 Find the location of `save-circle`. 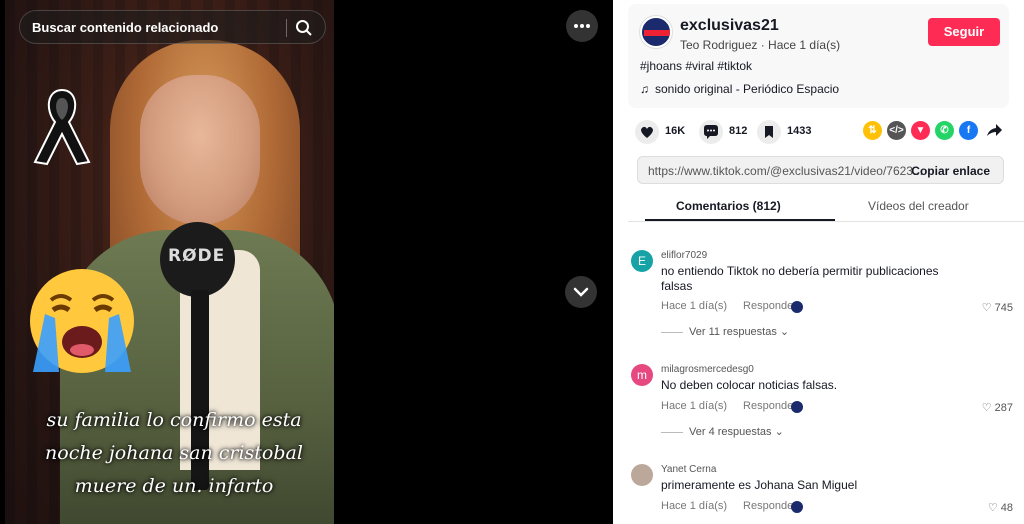

save-circle is located at coordinates (769, 132).